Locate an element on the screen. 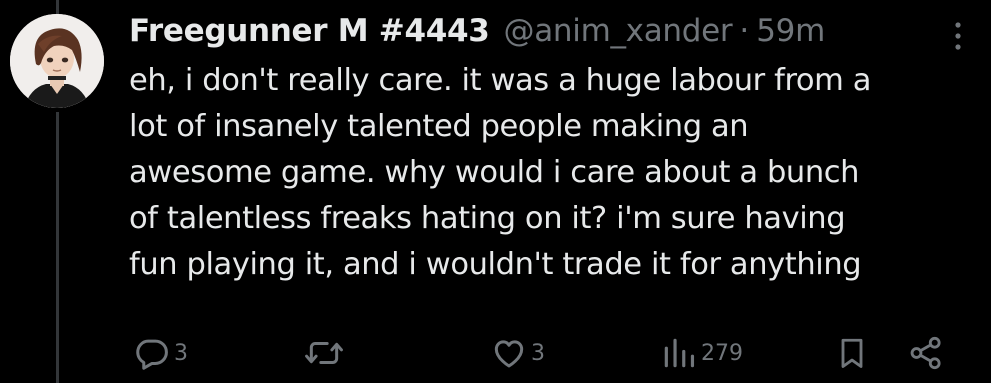 Image resolution: width=991 pixels, height=383 pixels. more-options-button is located at coordinates (958, 36).